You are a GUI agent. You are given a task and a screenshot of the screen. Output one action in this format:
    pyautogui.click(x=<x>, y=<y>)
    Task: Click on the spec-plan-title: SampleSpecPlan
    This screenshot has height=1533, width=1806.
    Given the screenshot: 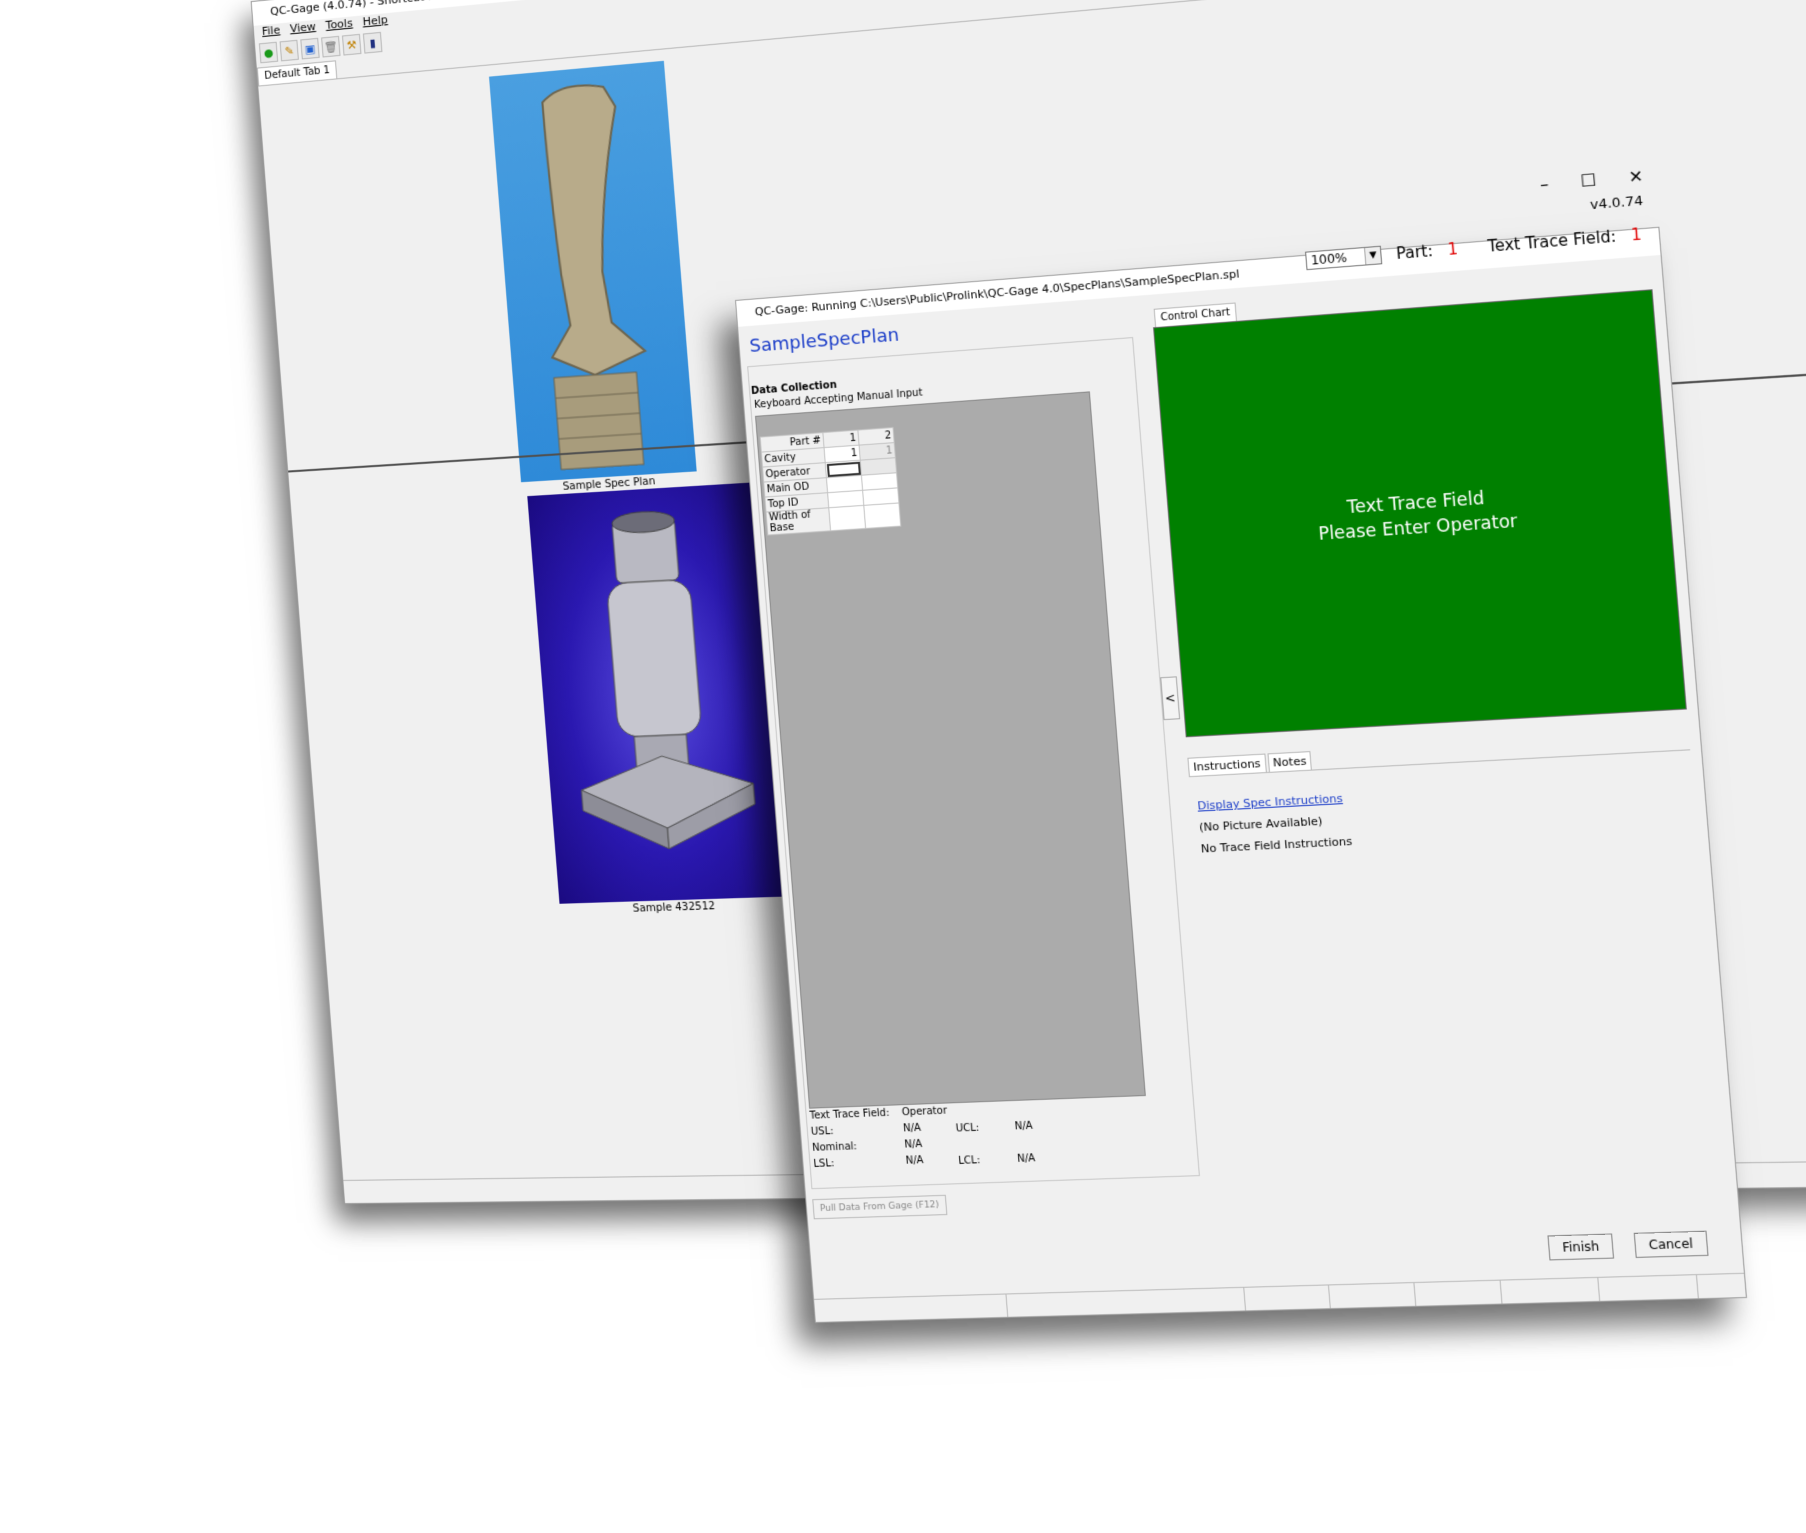 What is the action you would take?
    pyautogui.click(x=824, y=341)
    